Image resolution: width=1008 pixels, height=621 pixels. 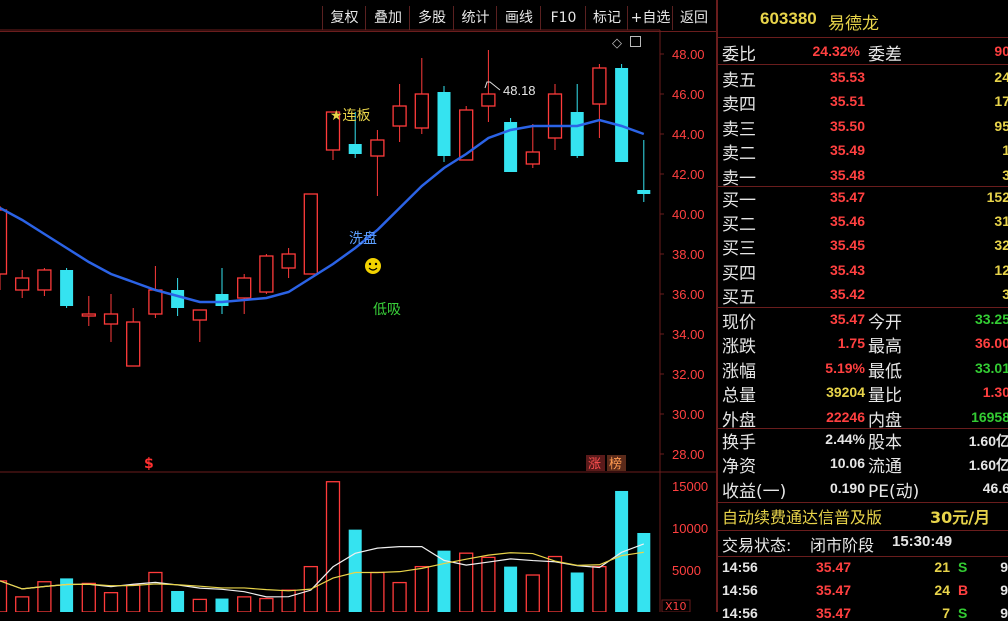 I want to click on bid-volume: 152, so click(x=997, y=197).